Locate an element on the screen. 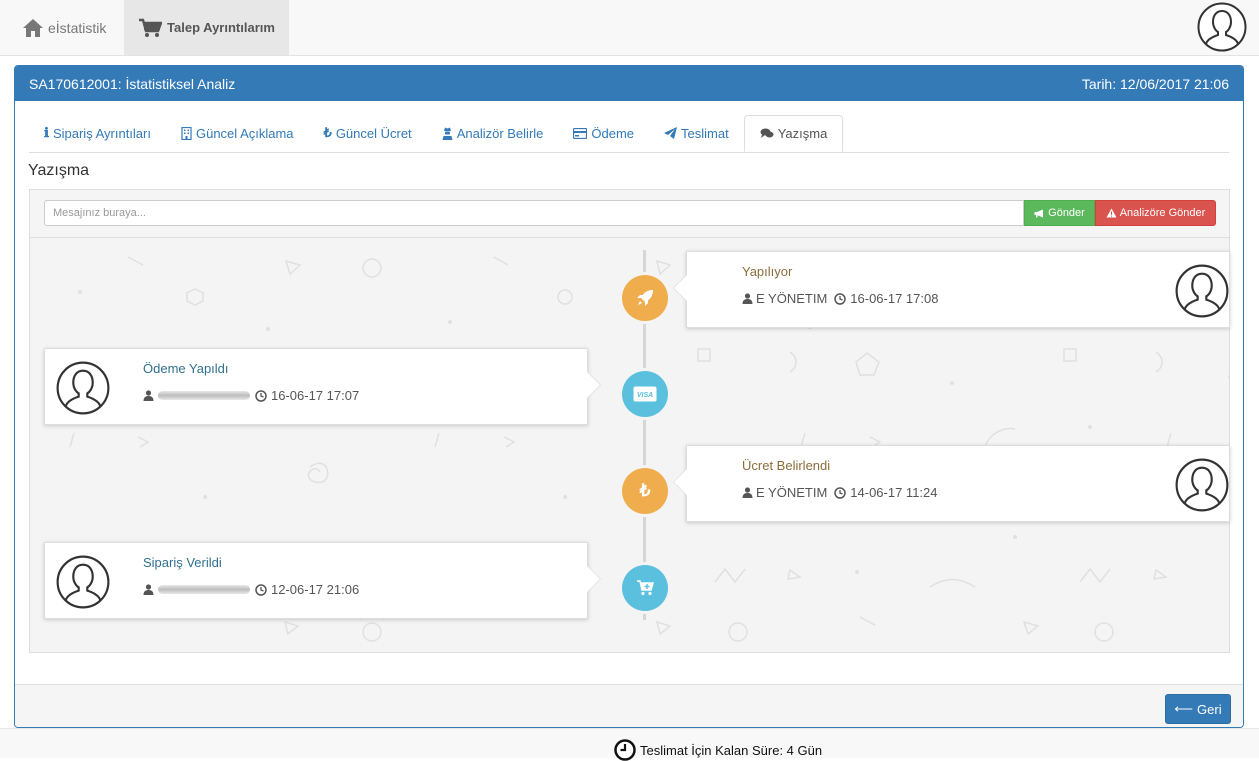 This screenshot has width=1259, height=761. user-menu-avatar is located at coordinates (1222, 28).